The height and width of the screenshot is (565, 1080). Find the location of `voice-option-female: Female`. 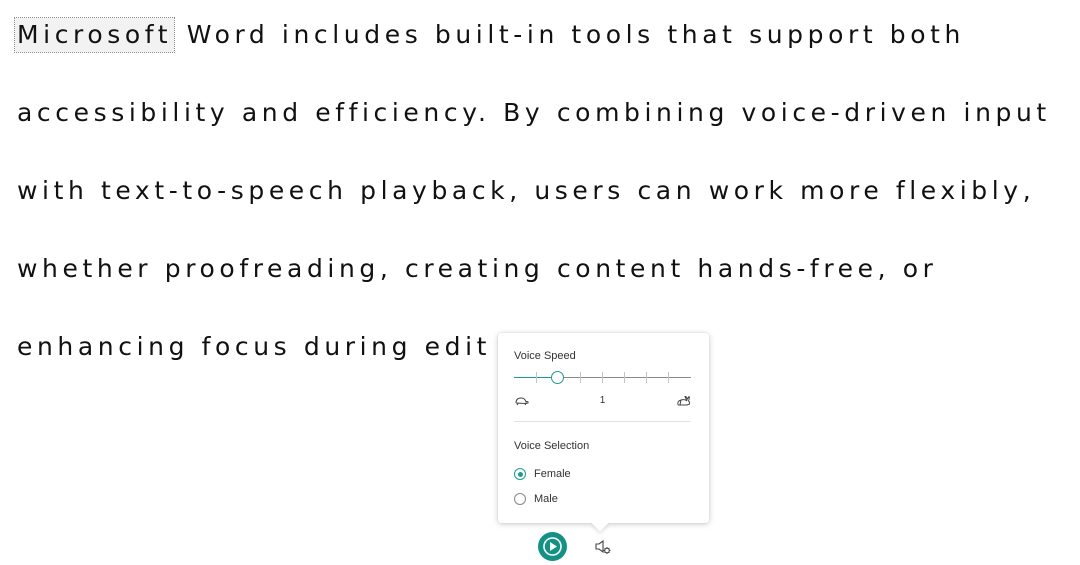

voice-option-female: Female is located at coordinates (542, 474).